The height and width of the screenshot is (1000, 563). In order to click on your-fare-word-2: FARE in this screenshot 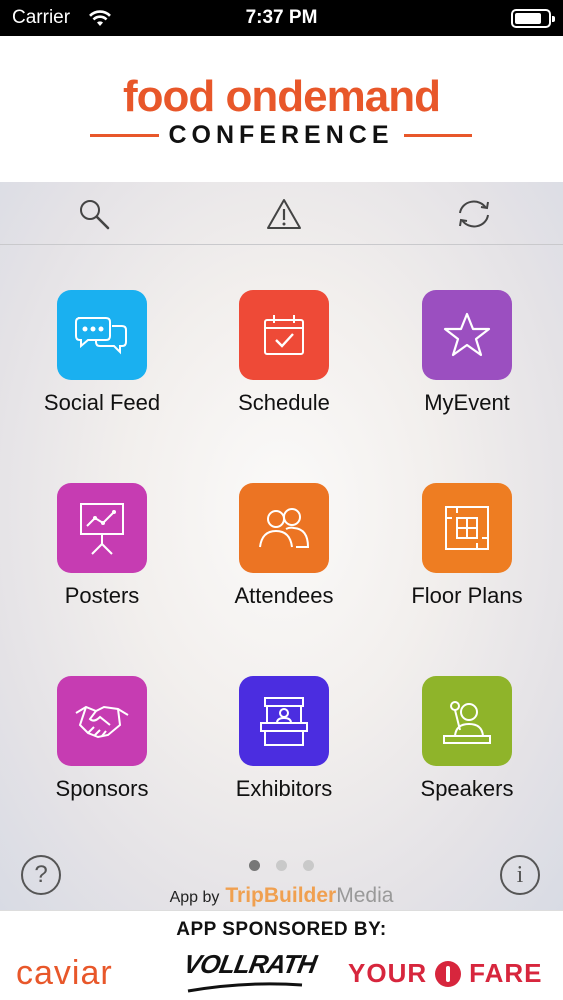, I will do `click(506, 973)`.